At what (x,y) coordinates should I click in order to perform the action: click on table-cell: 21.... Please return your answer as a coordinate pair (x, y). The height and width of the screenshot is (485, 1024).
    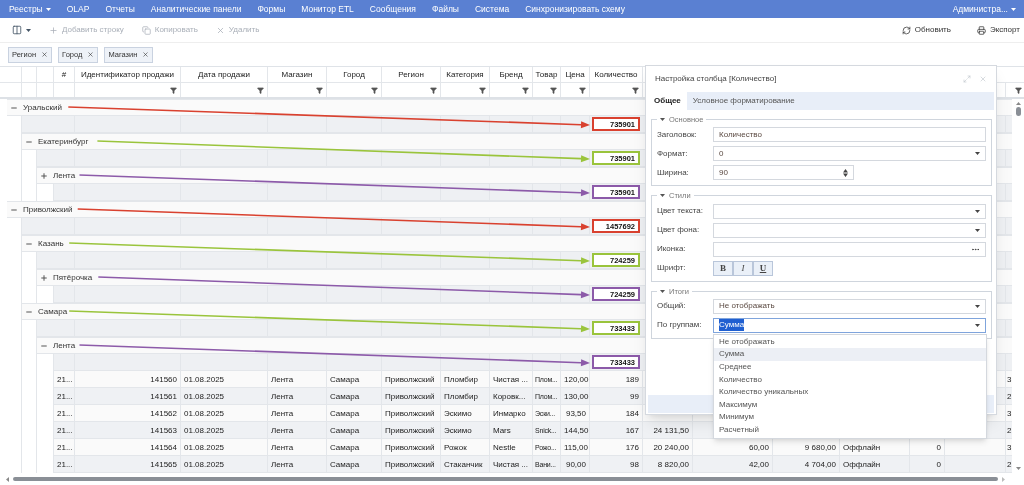
    Looking at the image, I should click on (64, 447).